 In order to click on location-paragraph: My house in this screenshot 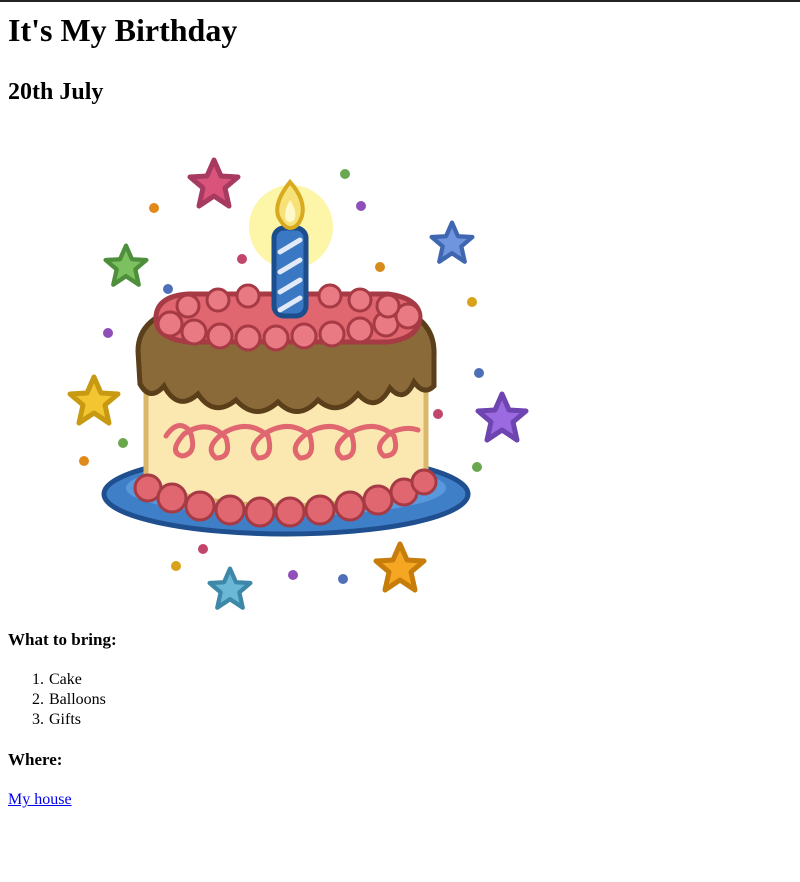, I will do `click(400, 800)`.